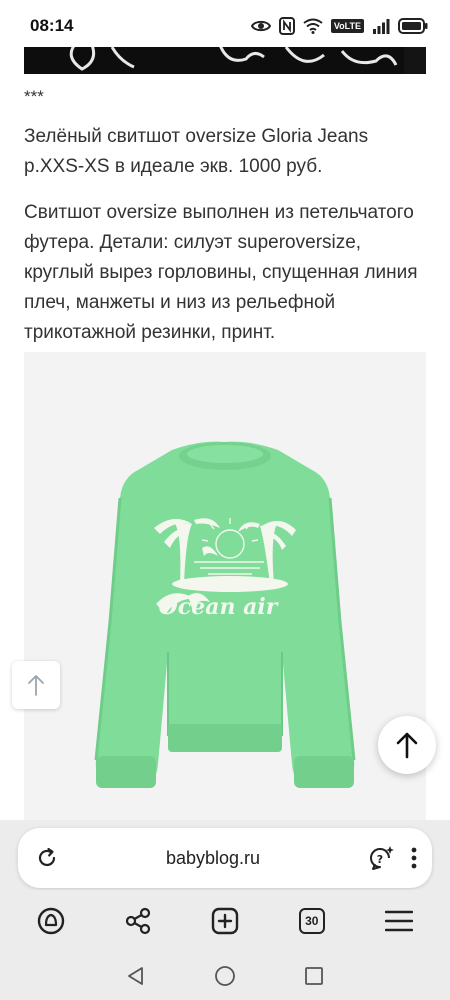  What do you see at coordinates (314, 976) in the screenshot?
I see `recents-icon` at bounding box center [314, 976].